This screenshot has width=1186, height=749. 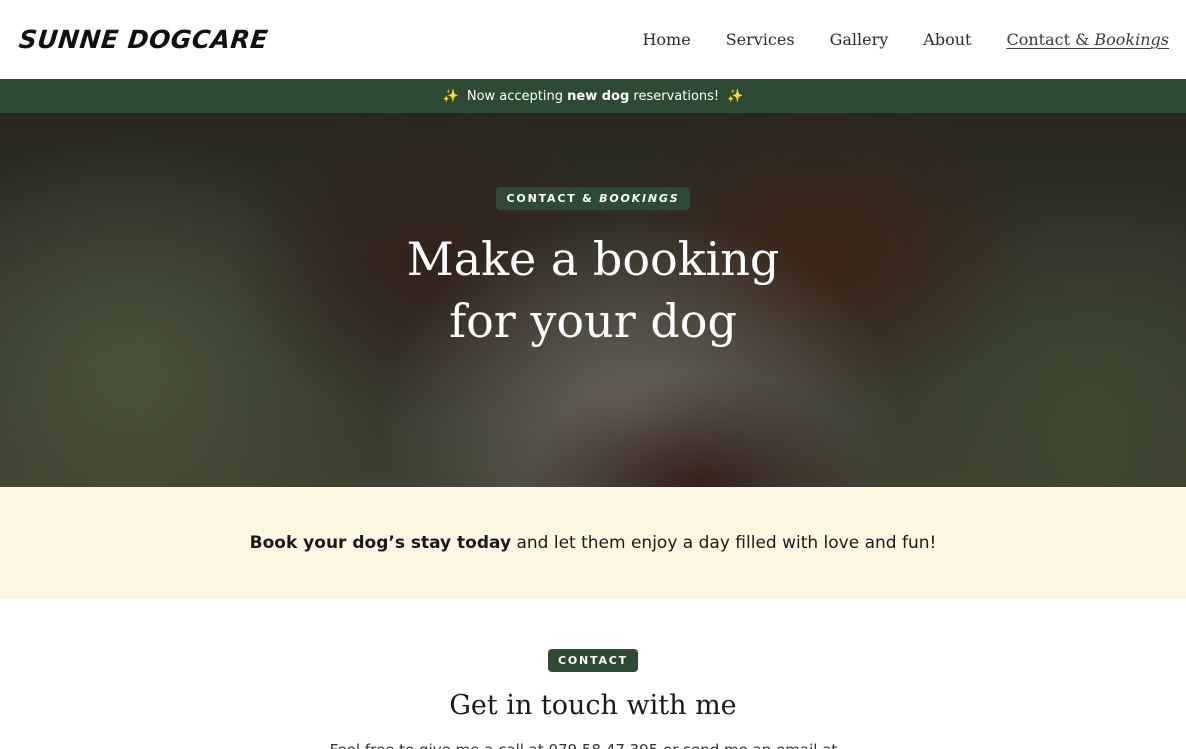 What do you see at coordinates (947, 39) in the screenshot?
I see `nav-about: About` at bounding box center [947, 39].